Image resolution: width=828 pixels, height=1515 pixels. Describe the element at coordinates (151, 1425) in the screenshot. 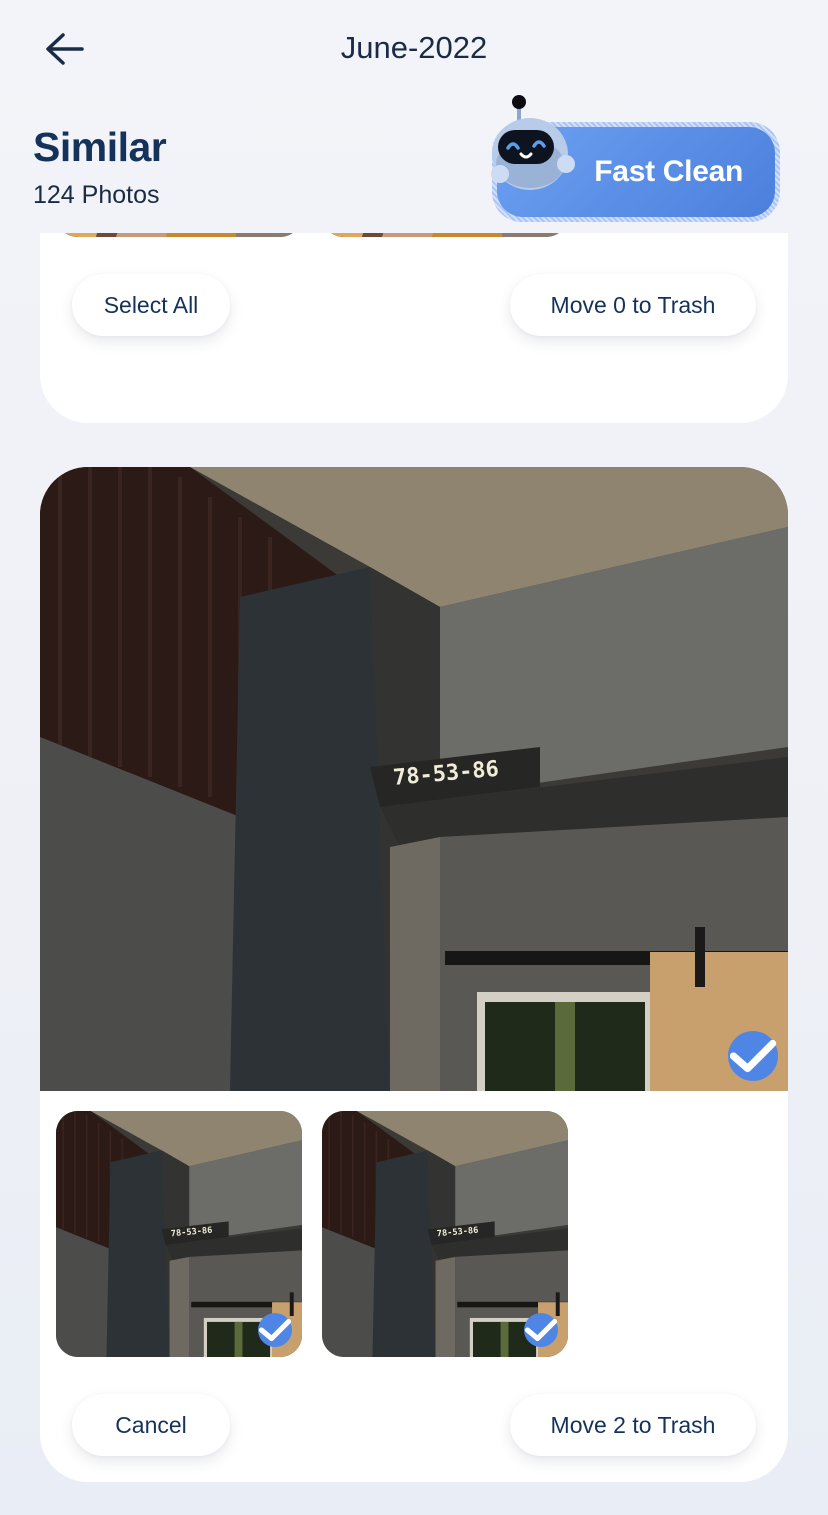

I see `cancel-button: Cancel` at that location.